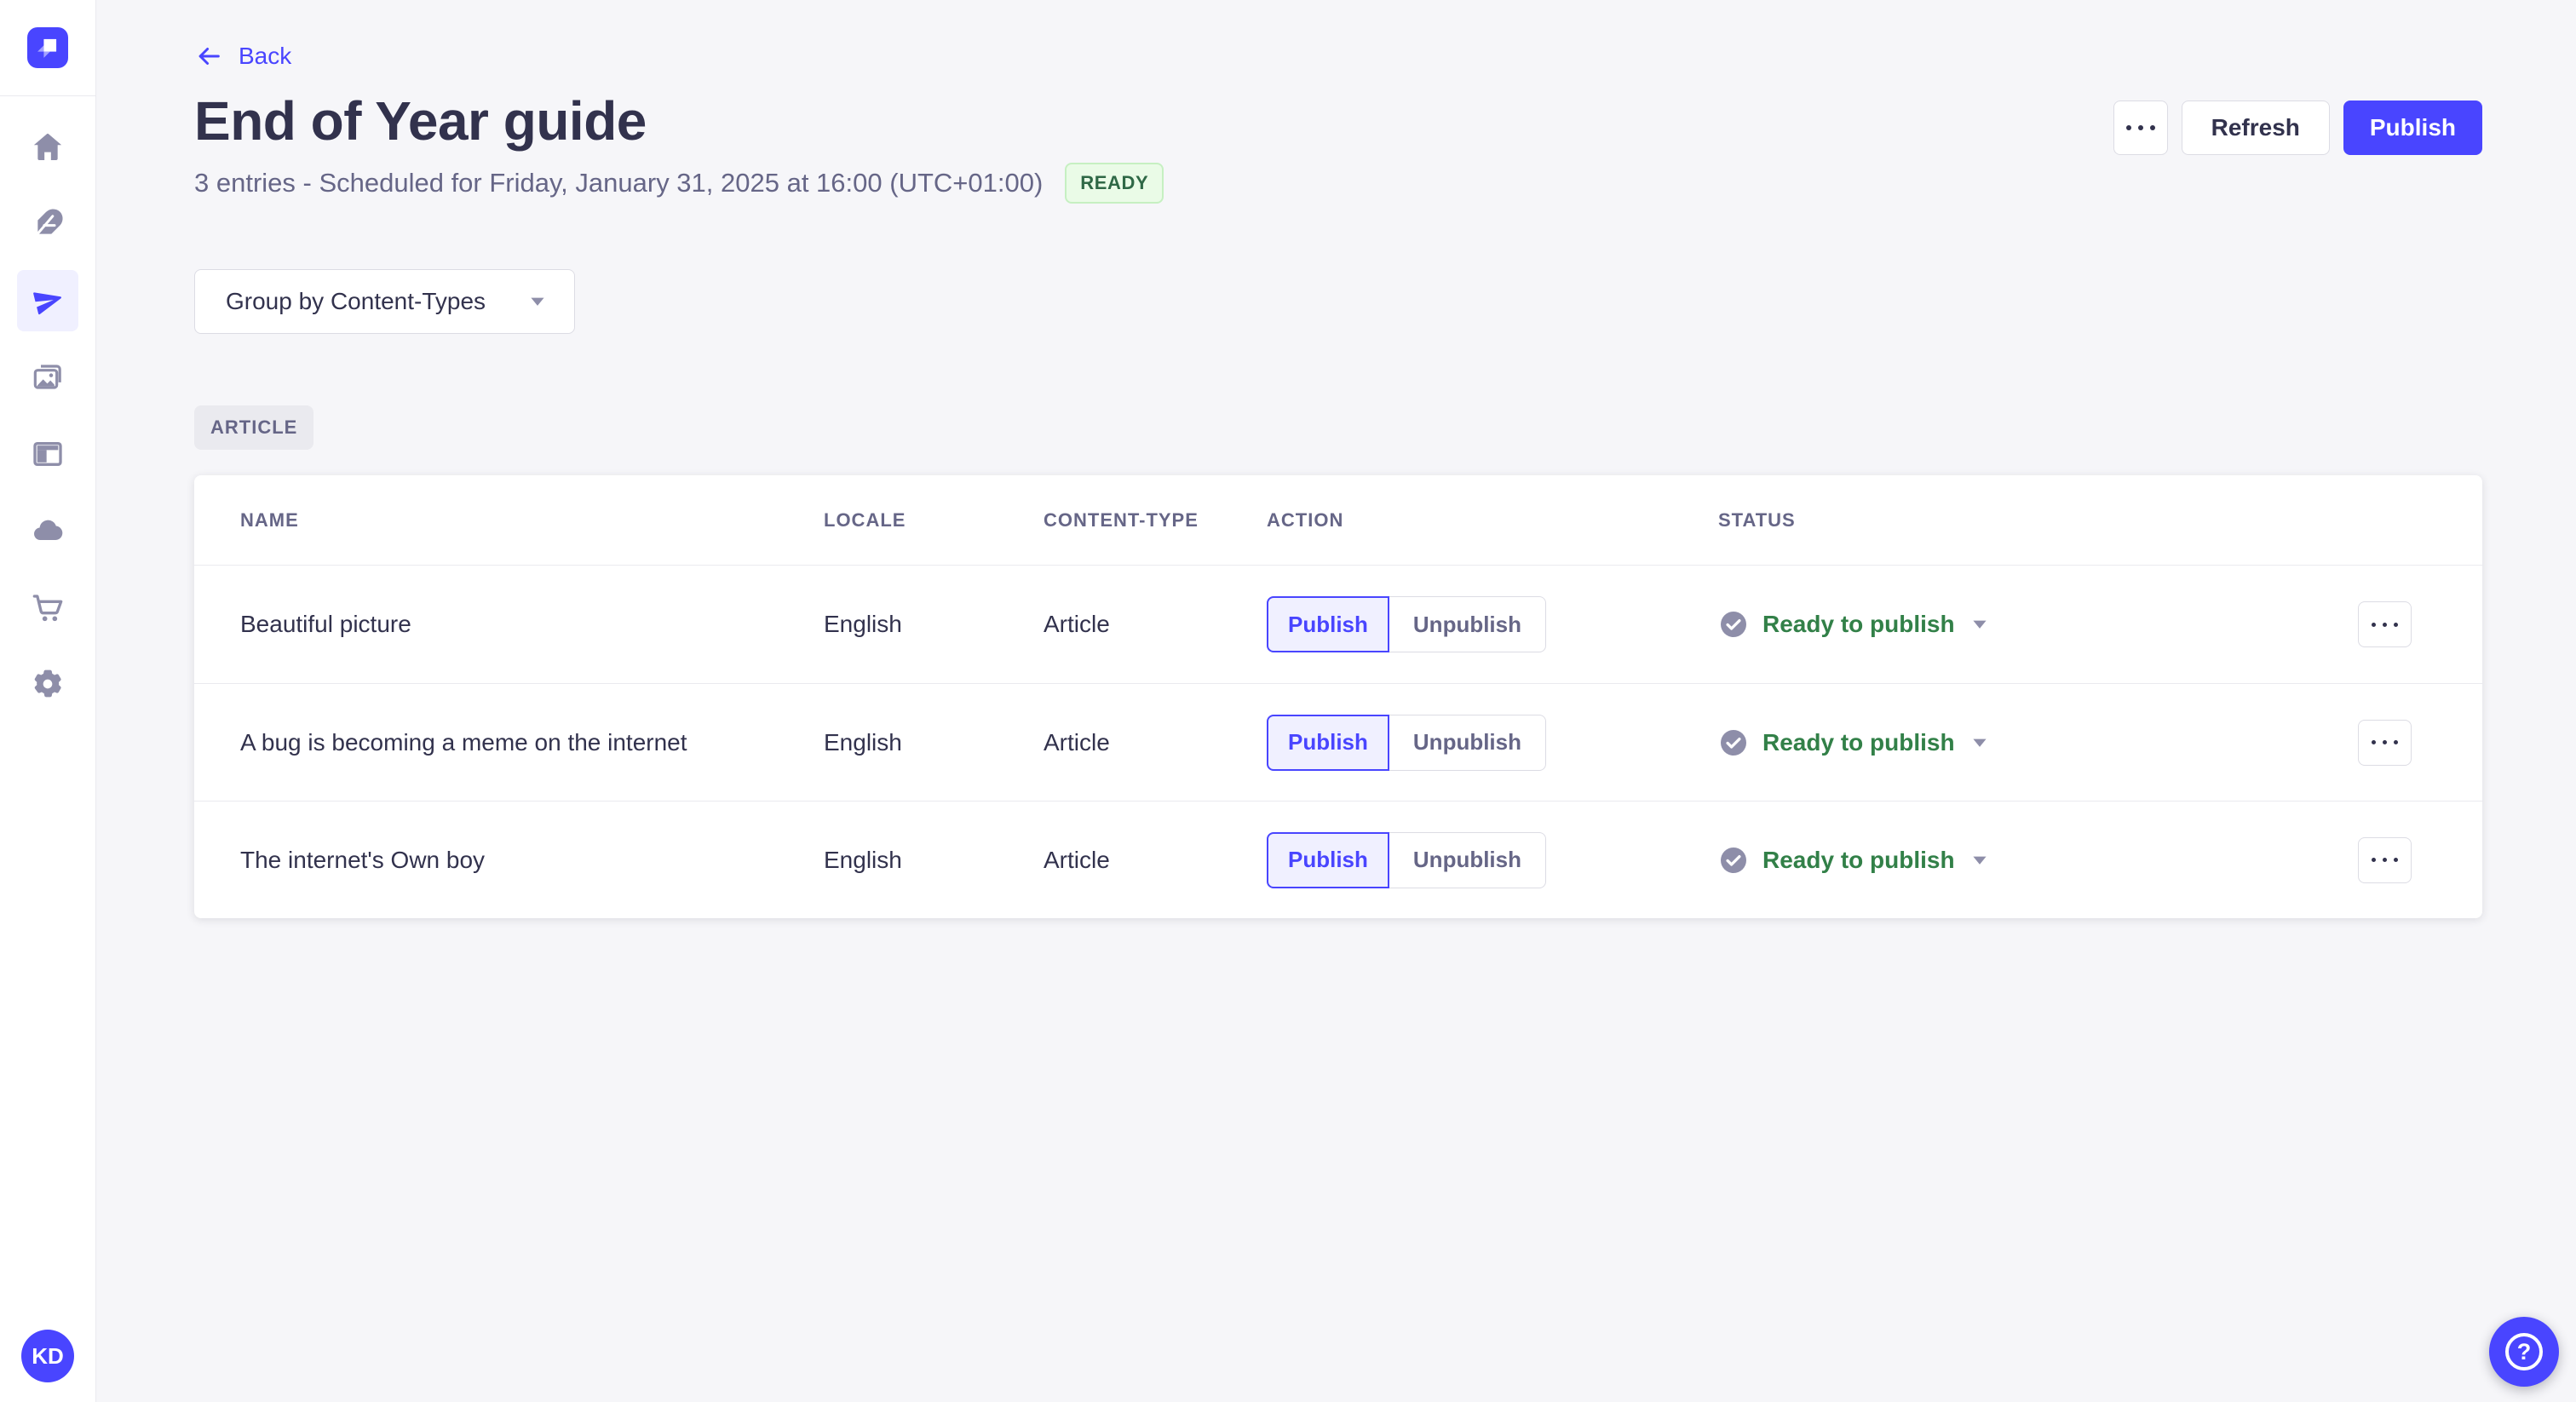  I want to click on strapi-logo-icon, so click(47, 48).